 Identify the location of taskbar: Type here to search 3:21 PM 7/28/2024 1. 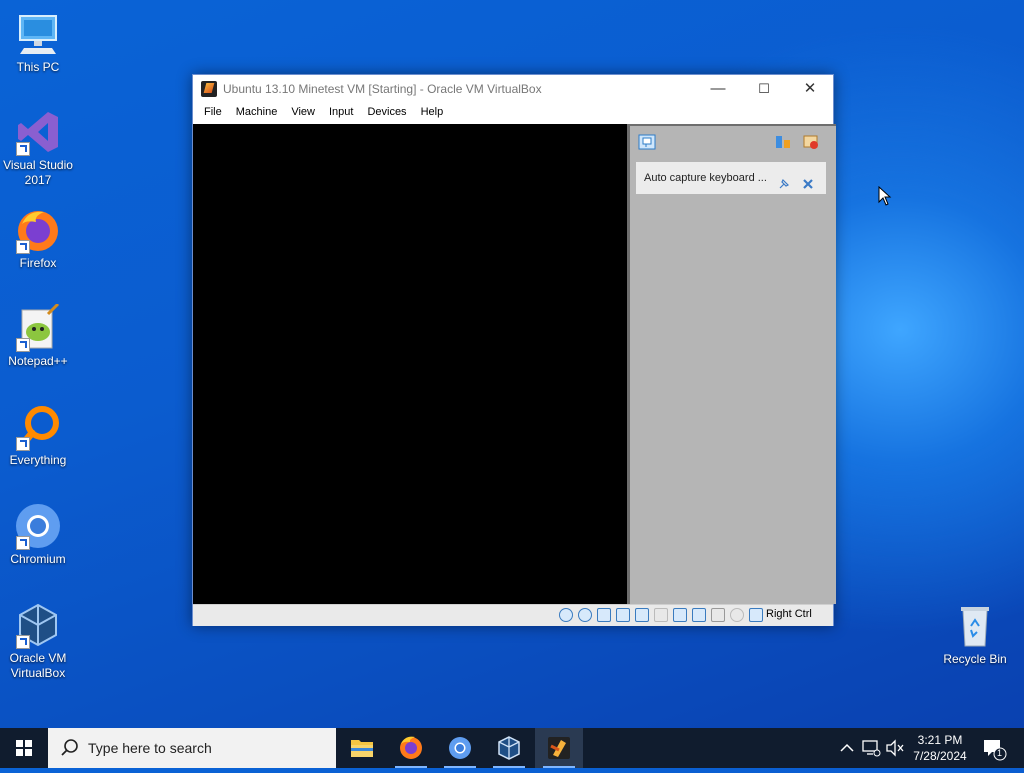
(512, 748).